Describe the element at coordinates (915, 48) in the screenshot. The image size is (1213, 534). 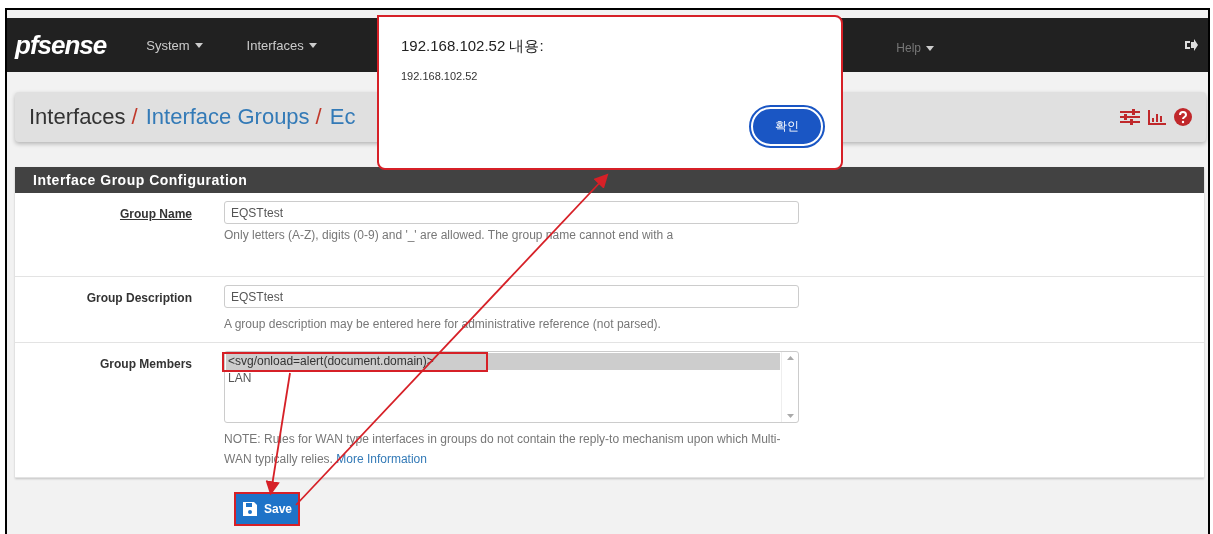
I see `nav-menu: Help` at that location.